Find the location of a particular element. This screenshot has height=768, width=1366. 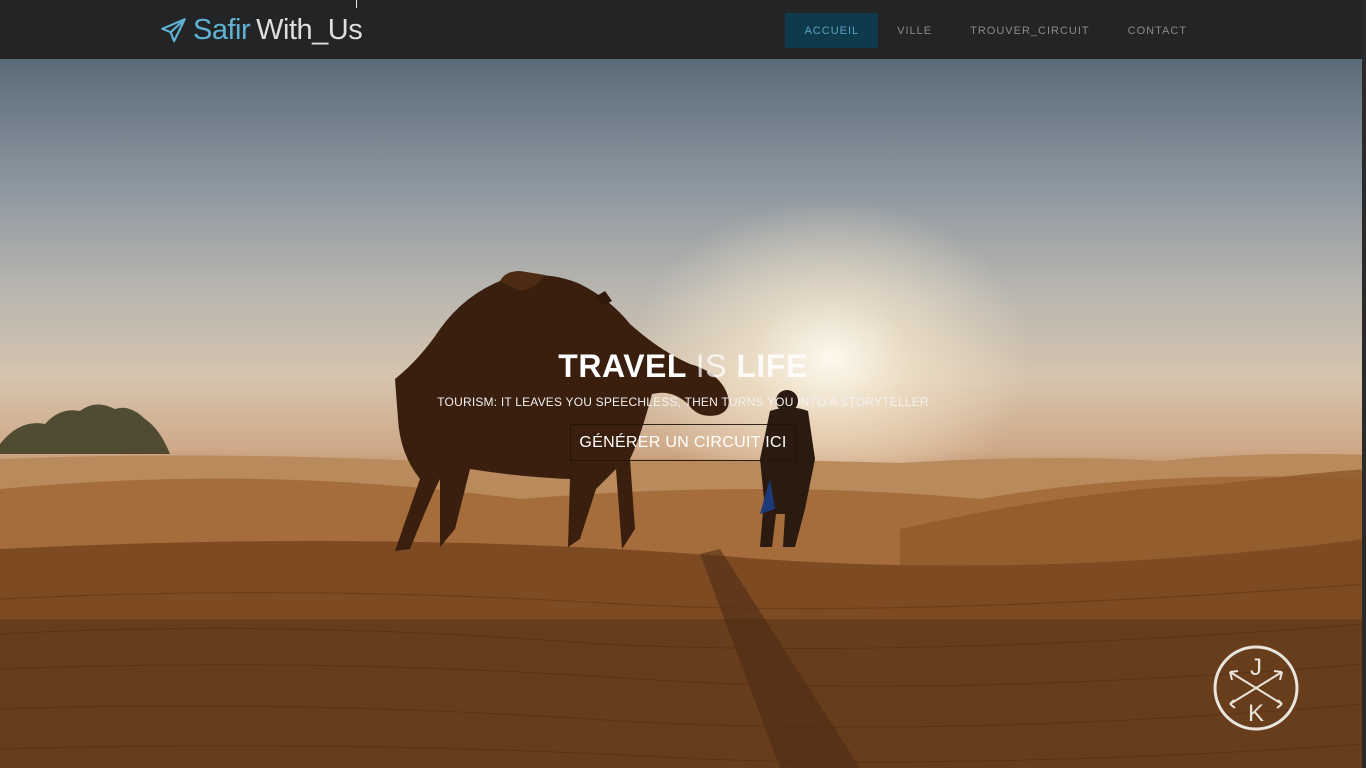

generate-circuit-button: GÉNÉRER UN CIRCUIT ICI is located at coordinates (683, 442).